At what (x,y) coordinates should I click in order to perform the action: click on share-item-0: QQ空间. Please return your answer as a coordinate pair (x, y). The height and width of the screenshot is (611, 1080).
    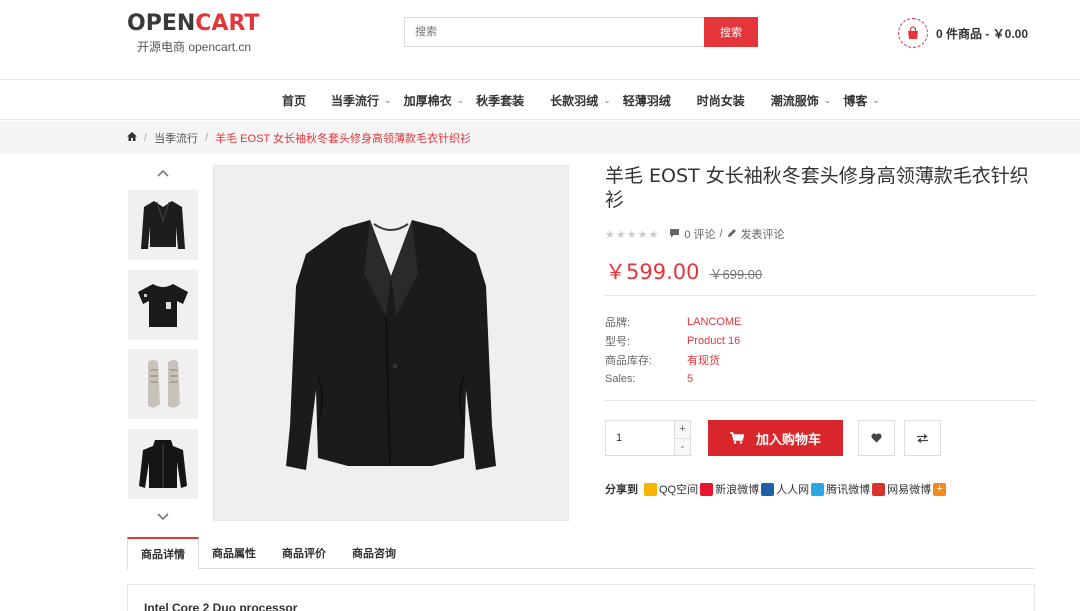
    Looking at the image, I should click on (671, 489).